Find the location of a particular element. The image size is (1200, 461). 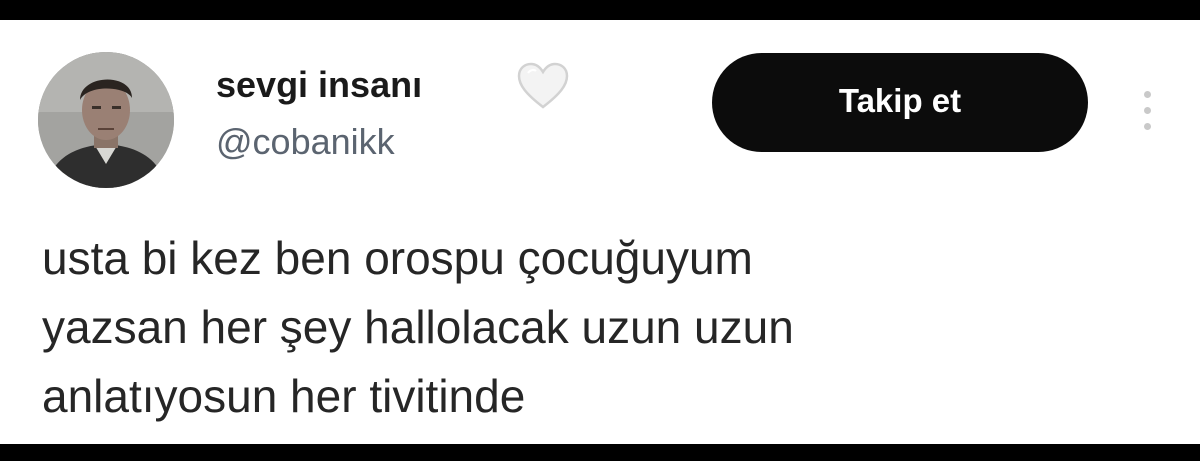

more-vertical-icon is located at coordinates (1147, 110).